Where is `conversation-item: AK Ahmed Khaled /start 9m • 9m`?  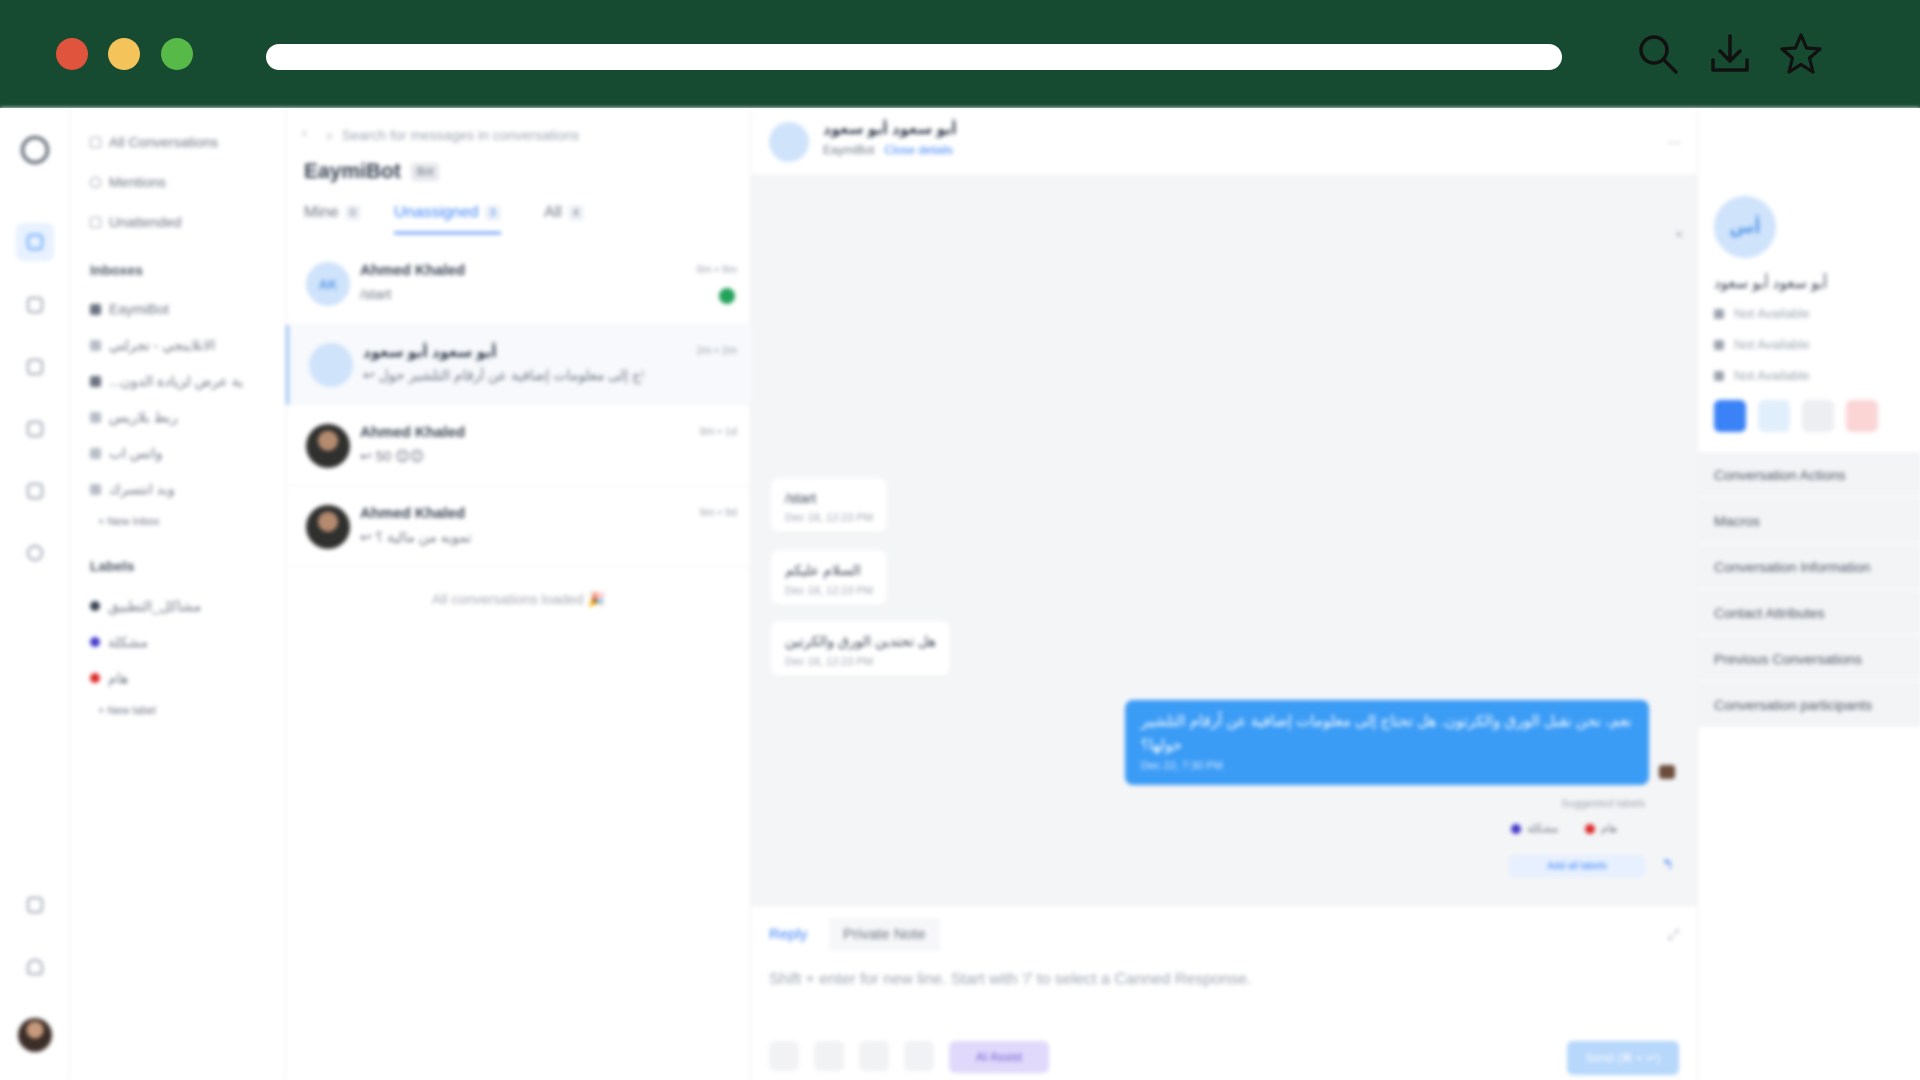
conversation-item: AK Ahmed Khaled /start 9m • 9m is located at coordinates (518, 284).